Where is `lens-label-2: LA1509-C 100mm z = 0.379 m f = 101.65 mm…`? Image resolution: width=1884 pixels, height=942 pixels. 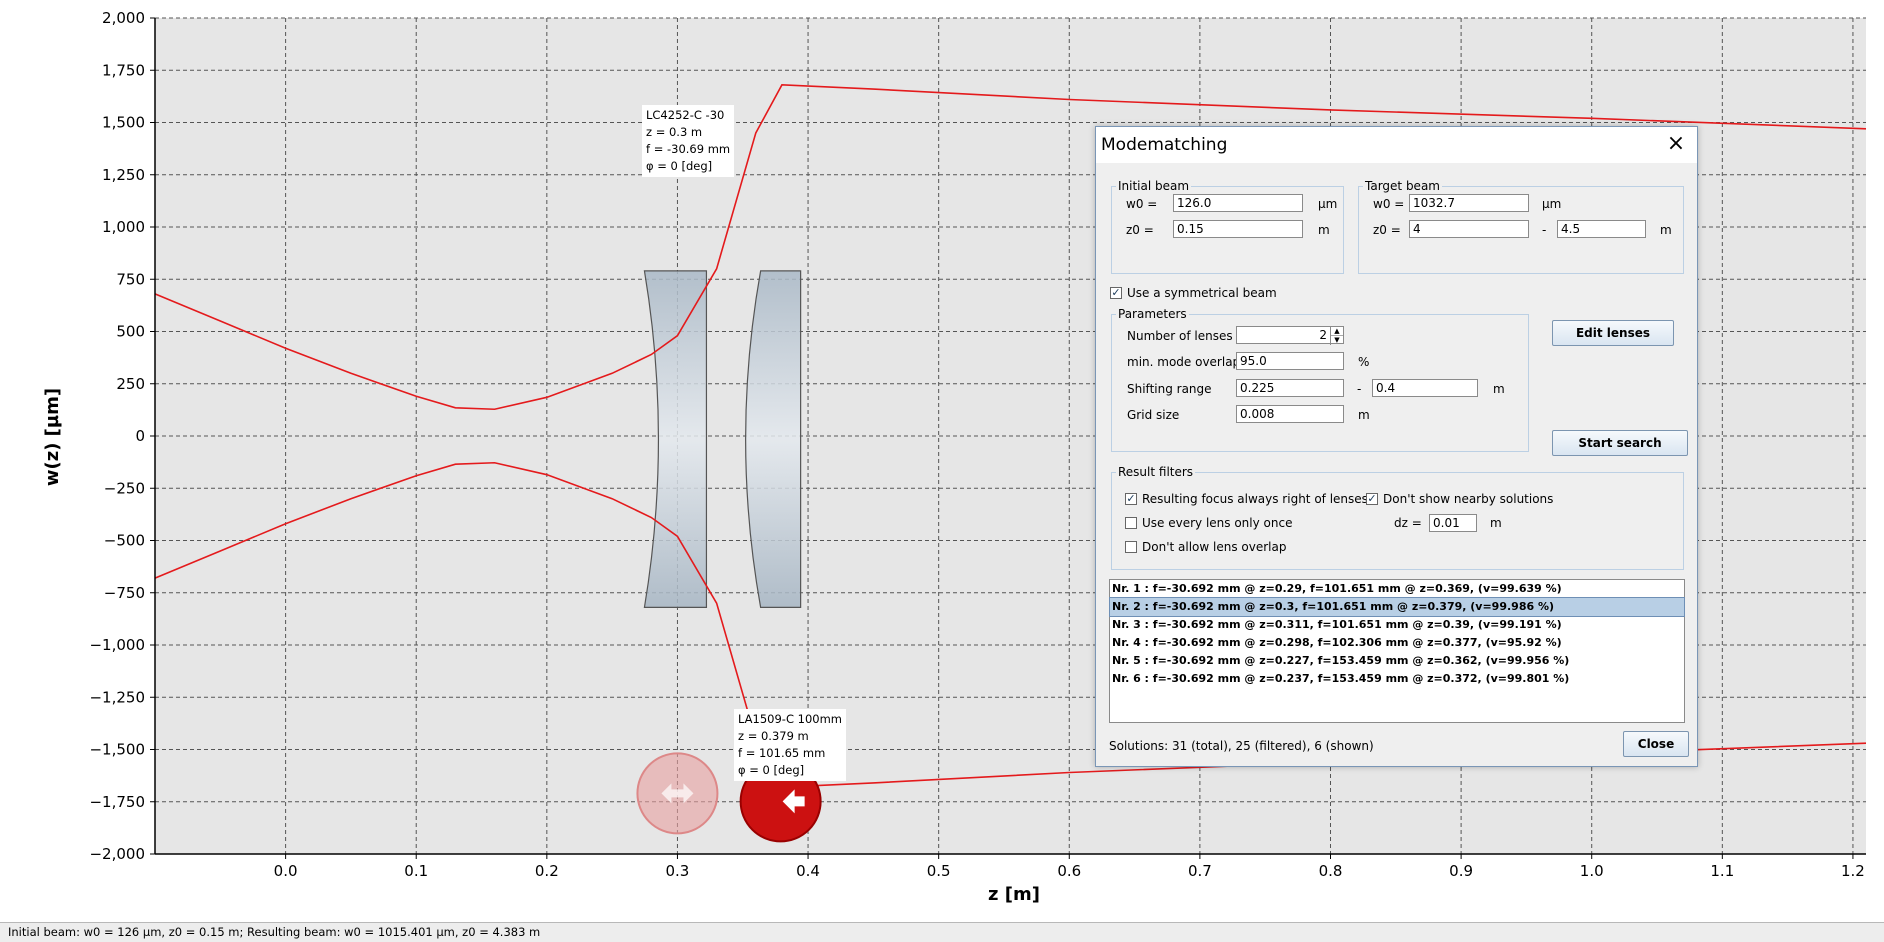 lens-label-2: LA1509-C 100mm z = 0.379 m f = 101.65 mm… is located at coordinates (790, 745).